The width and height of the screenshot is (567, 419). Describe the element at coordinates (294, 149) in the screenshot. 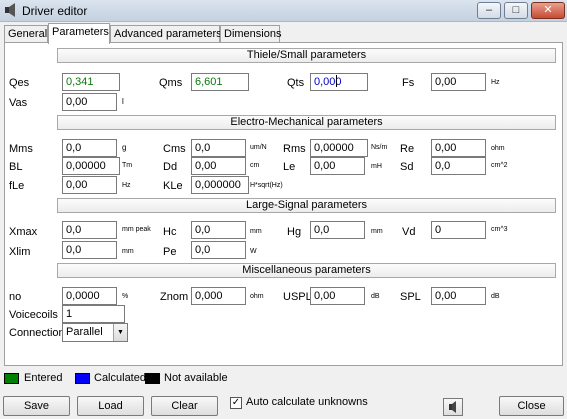

I see `rms-label: Rms` at that location.